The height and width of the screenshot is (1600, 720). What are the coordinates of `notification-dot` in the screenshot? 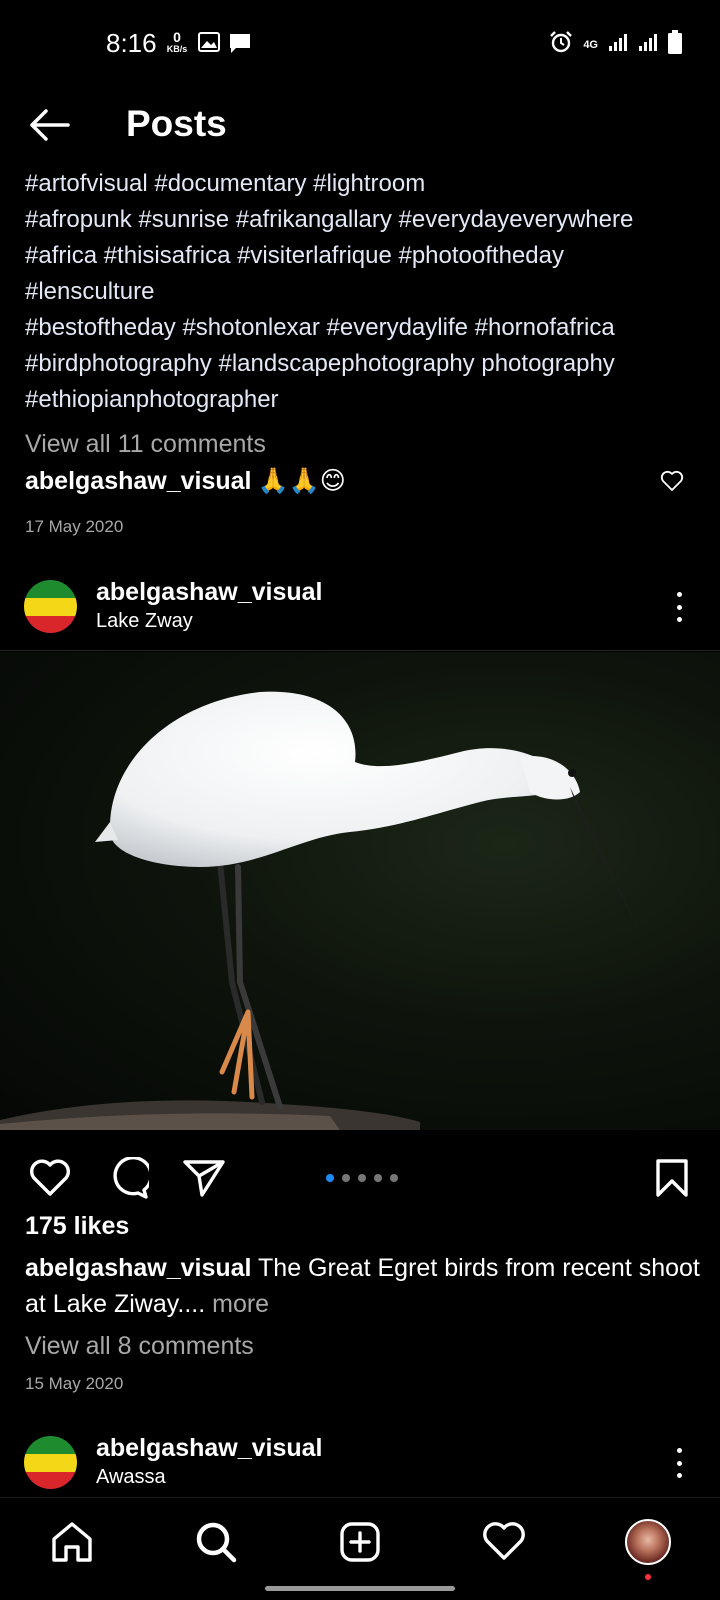 It's located at (648, 1577).